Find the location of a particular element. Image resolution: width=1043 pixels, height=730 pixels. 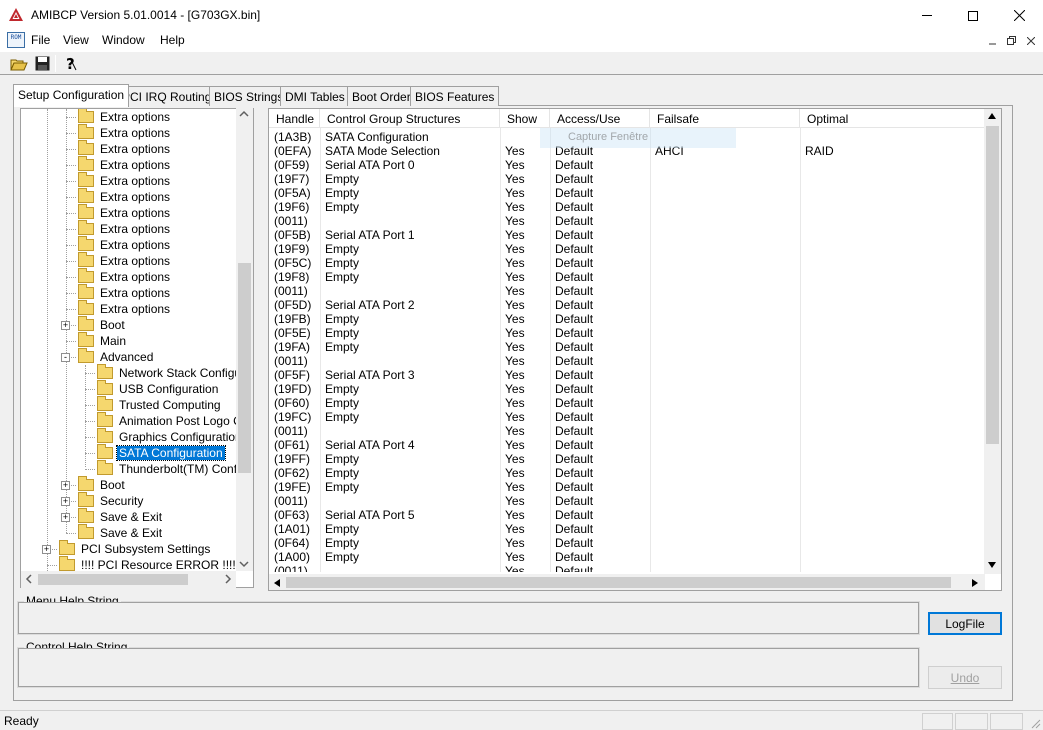

tab-dmi-tables: DMI Tables is located at coordinates (315, 96).